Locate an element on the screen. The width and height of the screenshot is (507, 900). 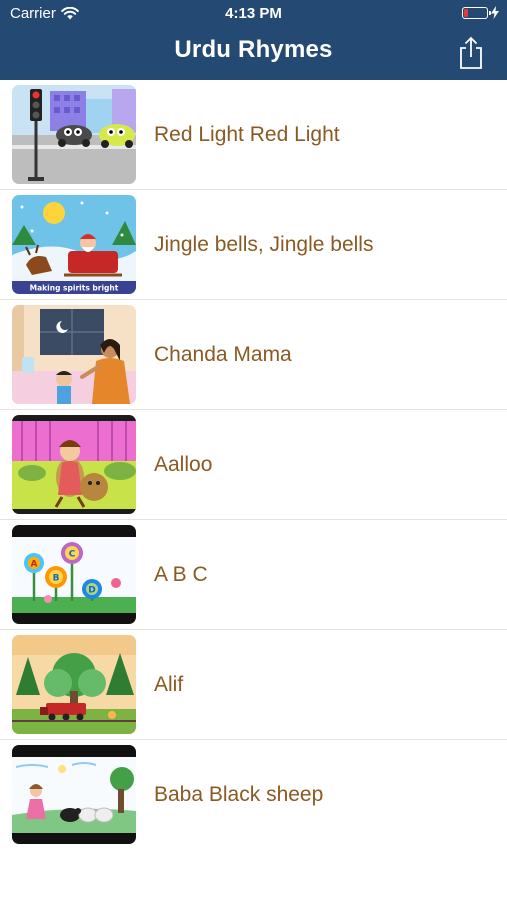
thumbnail-mother-child-moon is located at coordinates (74, 354).